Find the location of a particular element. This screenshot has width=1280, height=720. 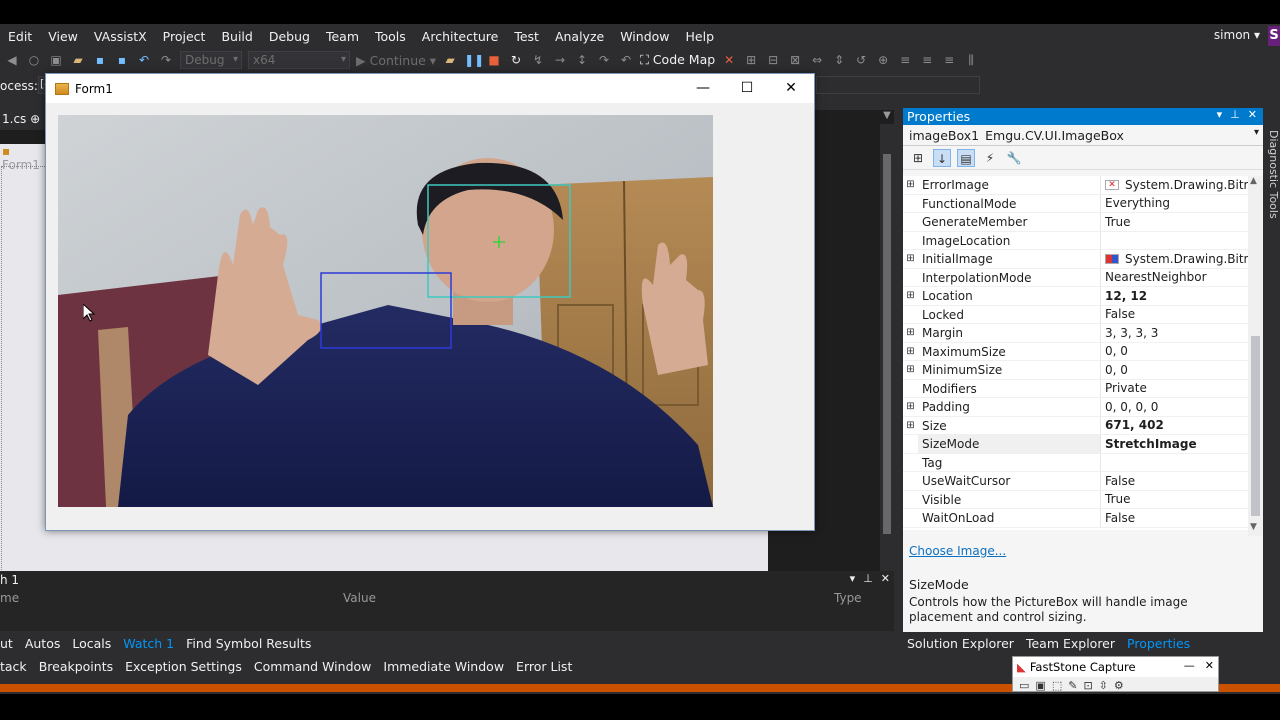

tab-autos: Autos is located at coordinates (43, 643).